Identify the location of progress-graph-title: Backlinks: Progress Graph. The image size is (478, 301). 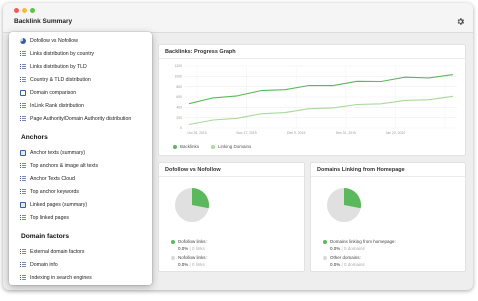
(312, 52).